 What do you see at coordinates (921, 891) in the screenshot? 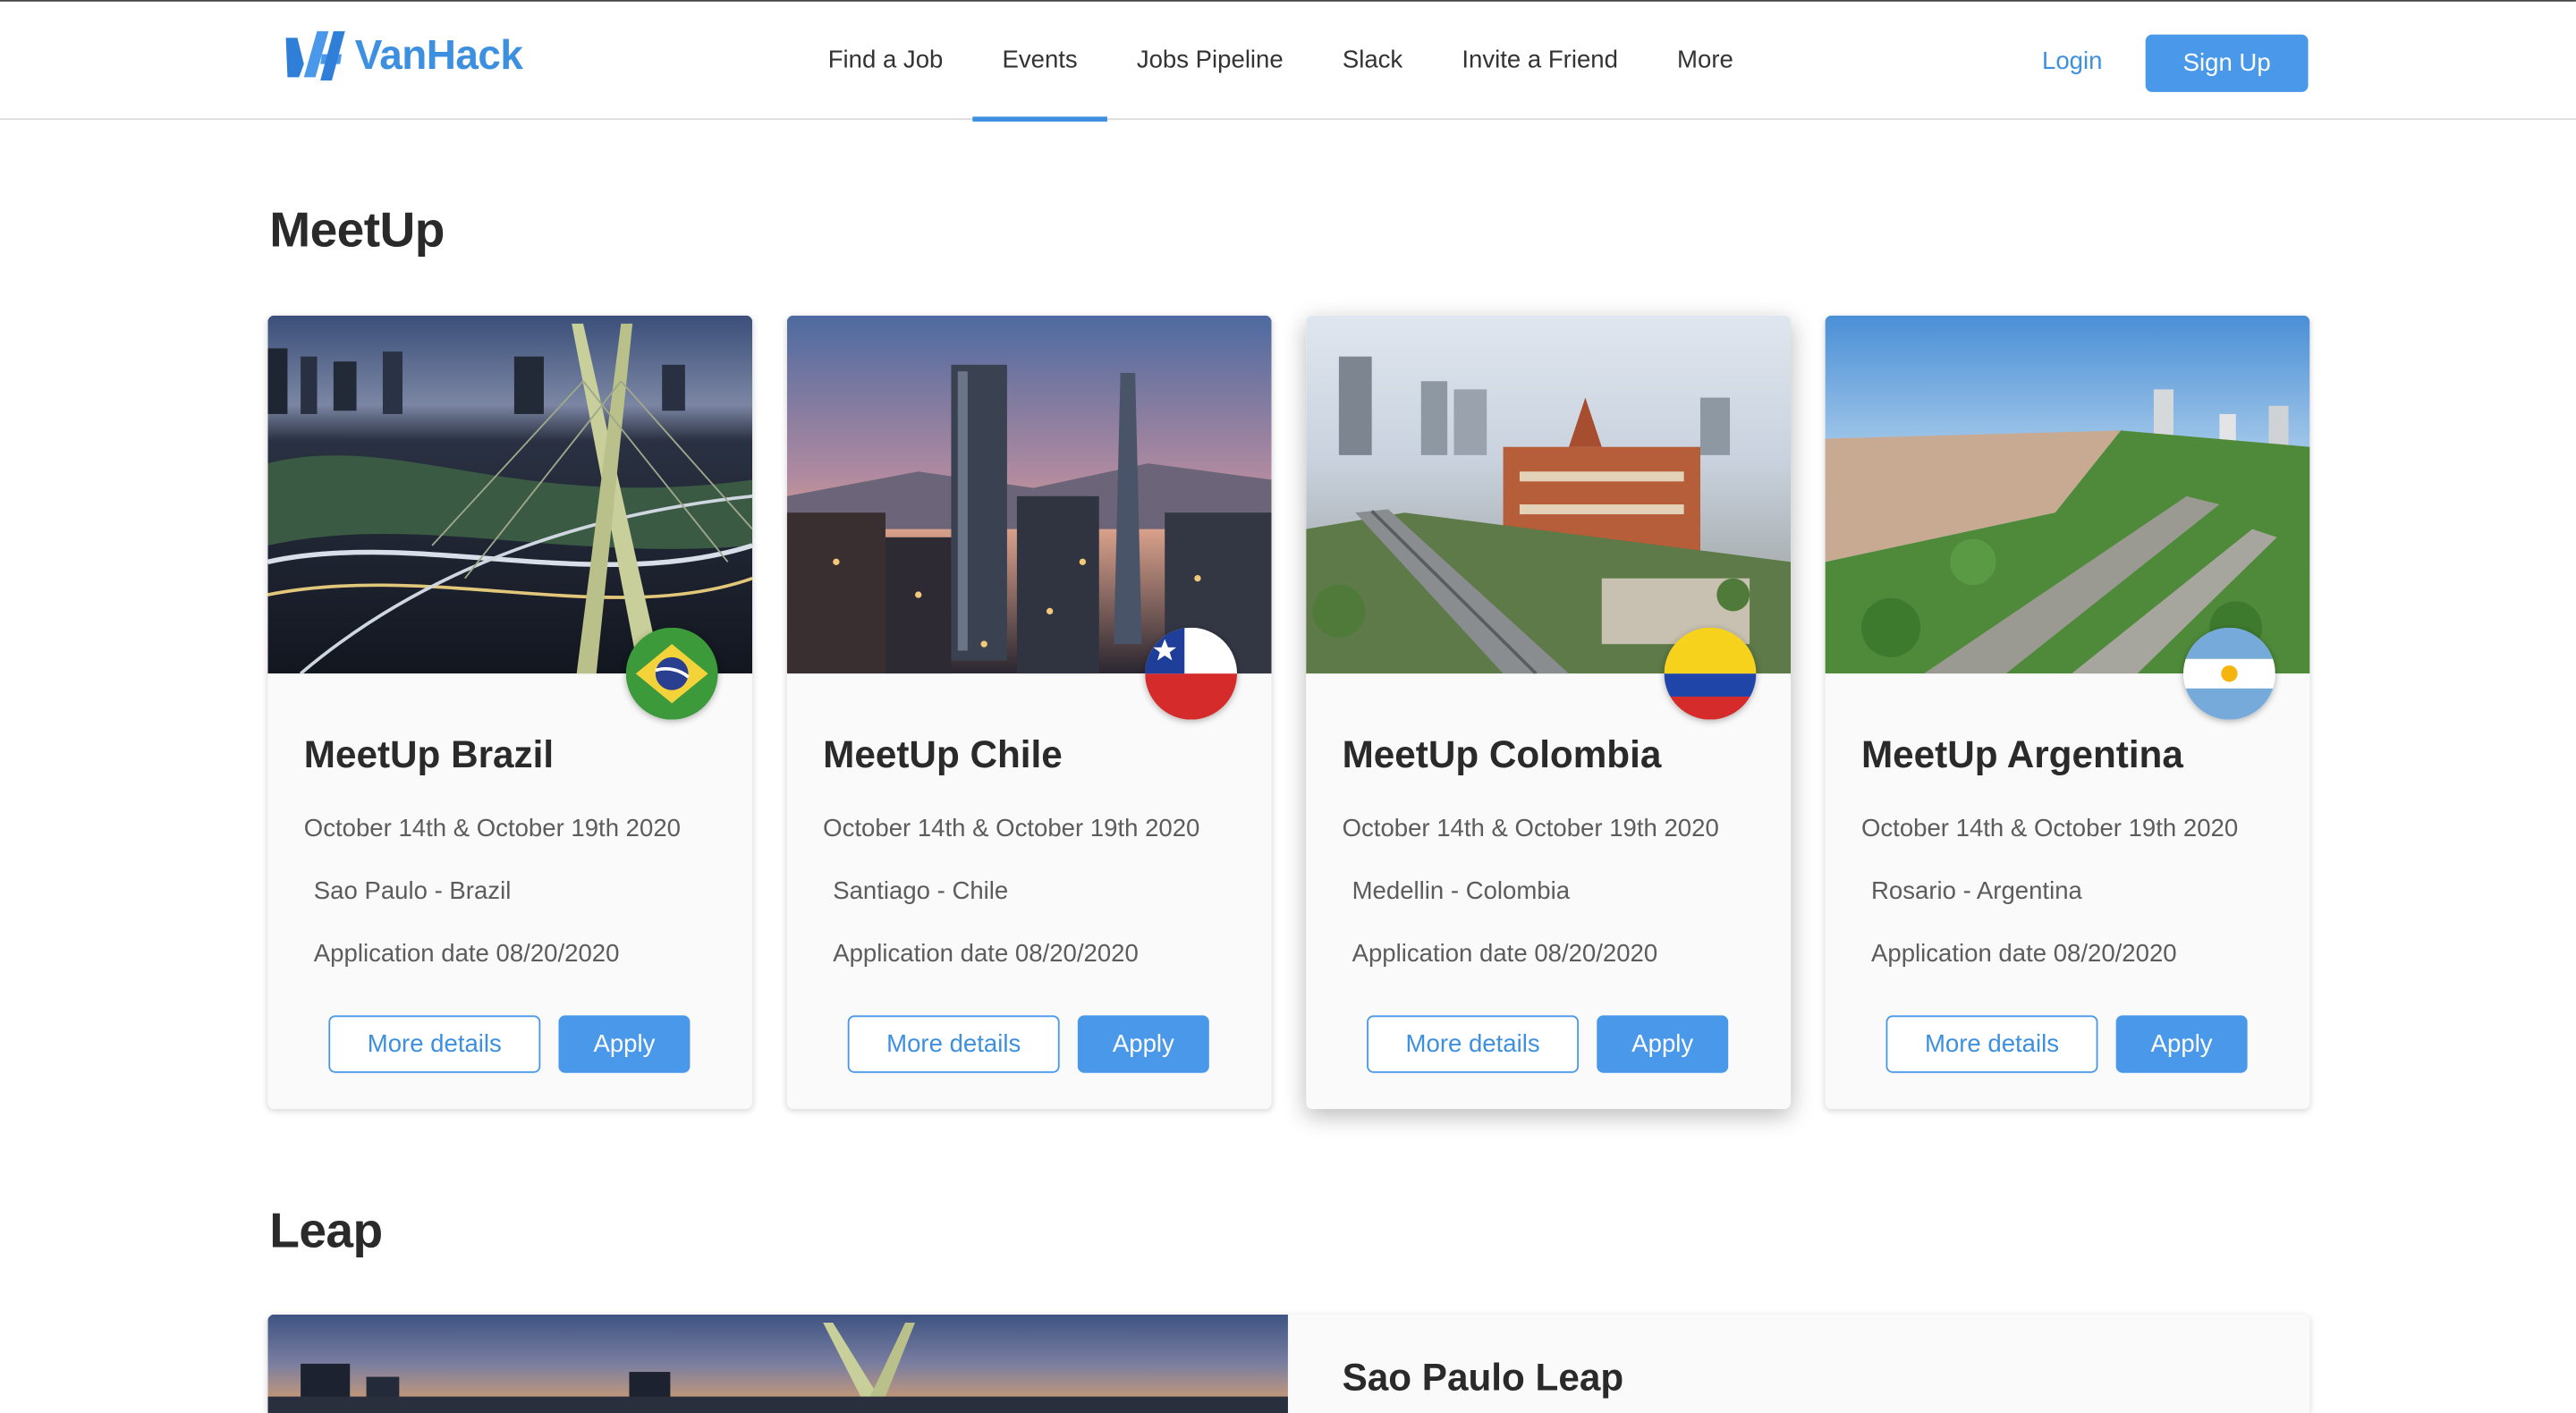
I see `card-location: Santiago - Chile` at bounding box center [921, 891].